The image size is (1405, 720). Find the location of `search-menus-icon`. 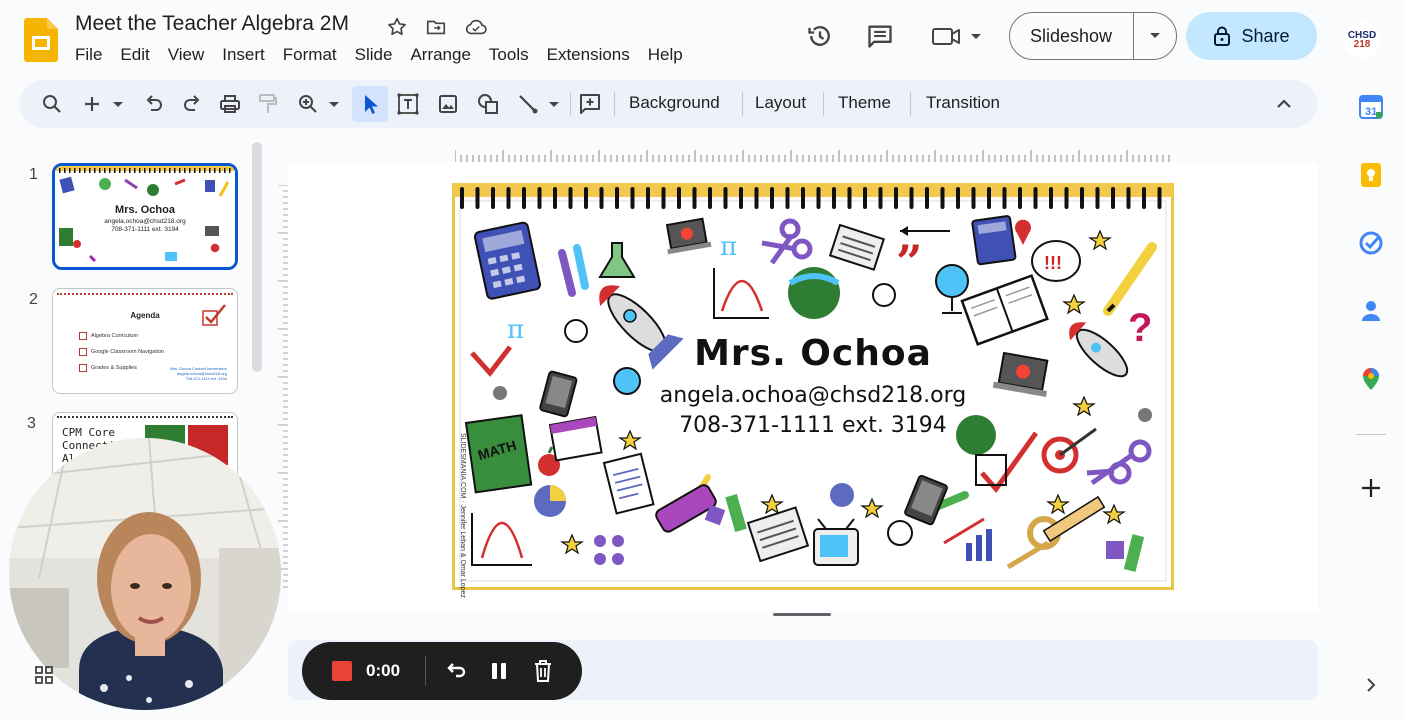

search-menus-icon is located at coordinates (52, 104).